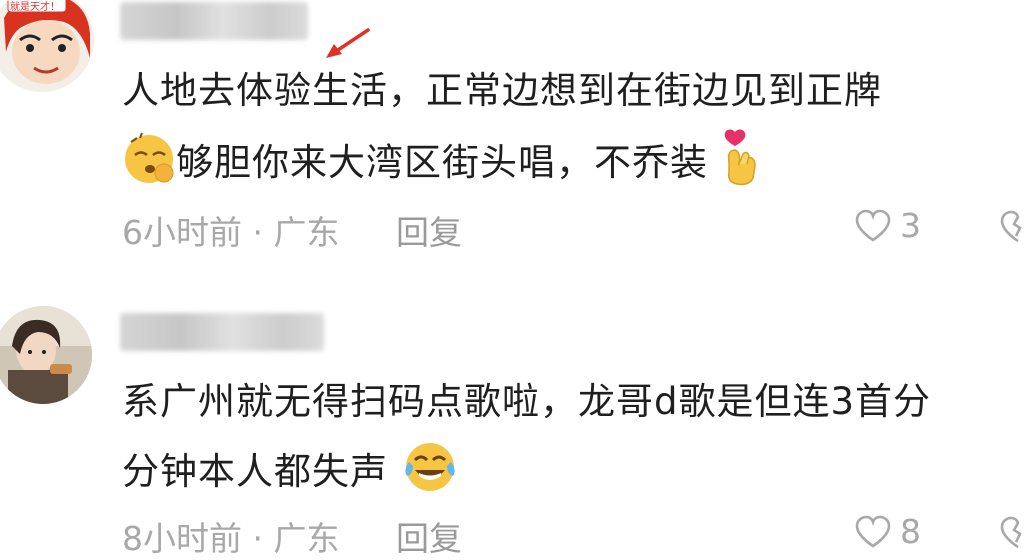 This screenshot has width=1032, height=560. Describe the element at coordinates (527, 401) in the screenshot. I see `comment-text-line: 系广州就无得扫码点歌啦，龙哥d歌是但连3首分` at that location.